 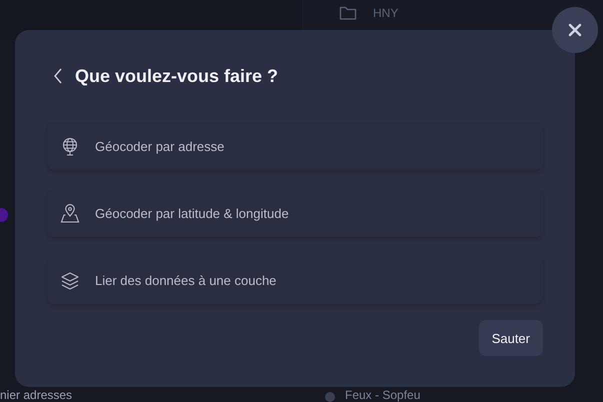 I want to click on map-pin-icon, so click(x=70, y=214).